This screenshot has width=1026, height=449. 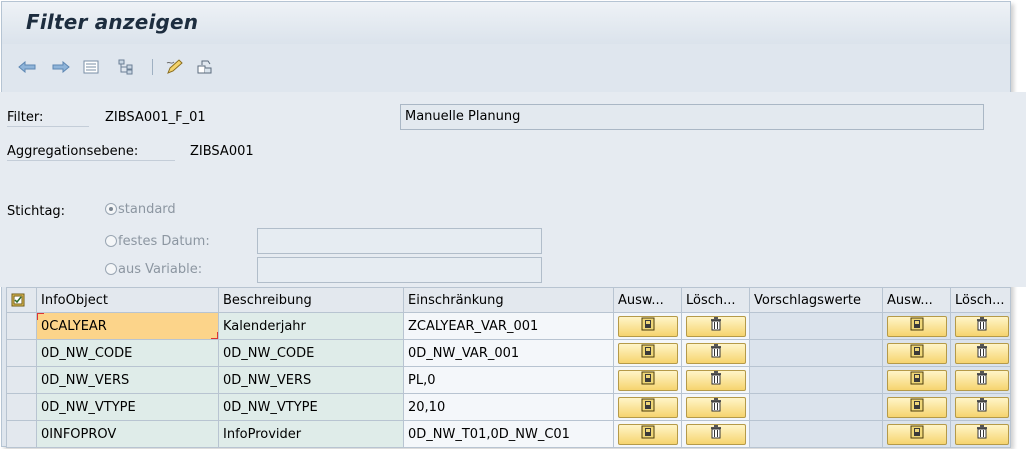 I want to click on radio-aus-variable-indicator, so click(x=111, y=269).